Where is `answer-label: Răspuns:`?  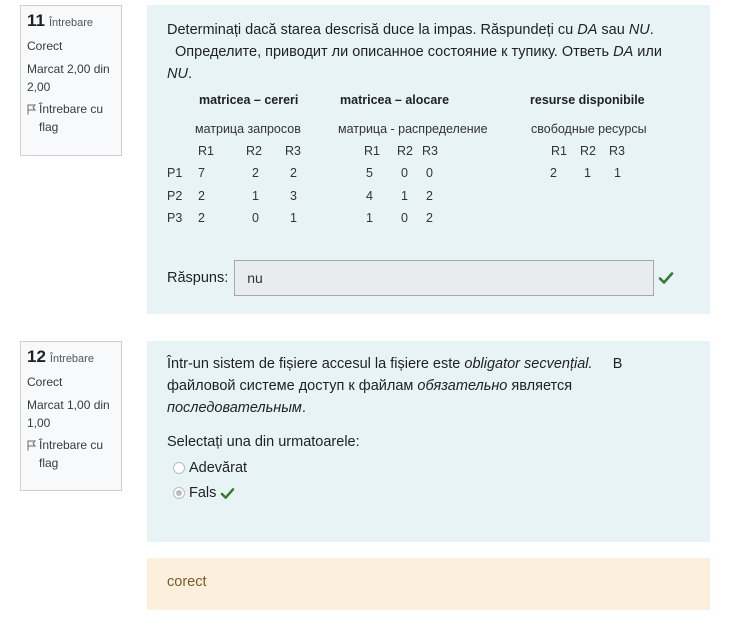
answer-label: Răspuns: is located at coordinates (198, 278).